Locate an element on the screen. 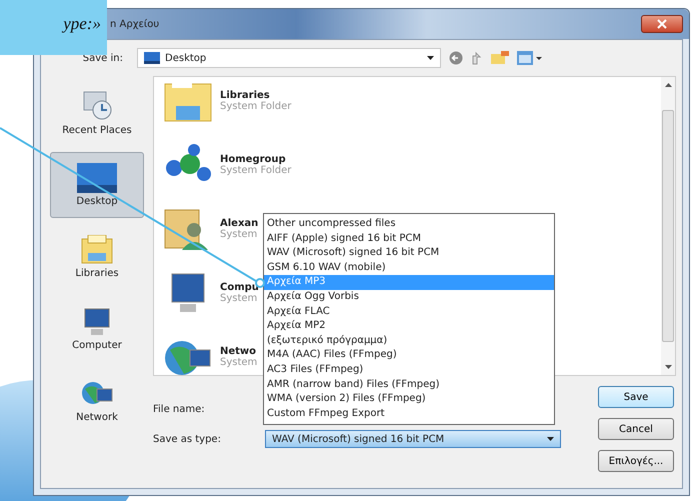 This screenshot has height=501, width=700. file-name: Netwo is located at coordinates (239, 351).